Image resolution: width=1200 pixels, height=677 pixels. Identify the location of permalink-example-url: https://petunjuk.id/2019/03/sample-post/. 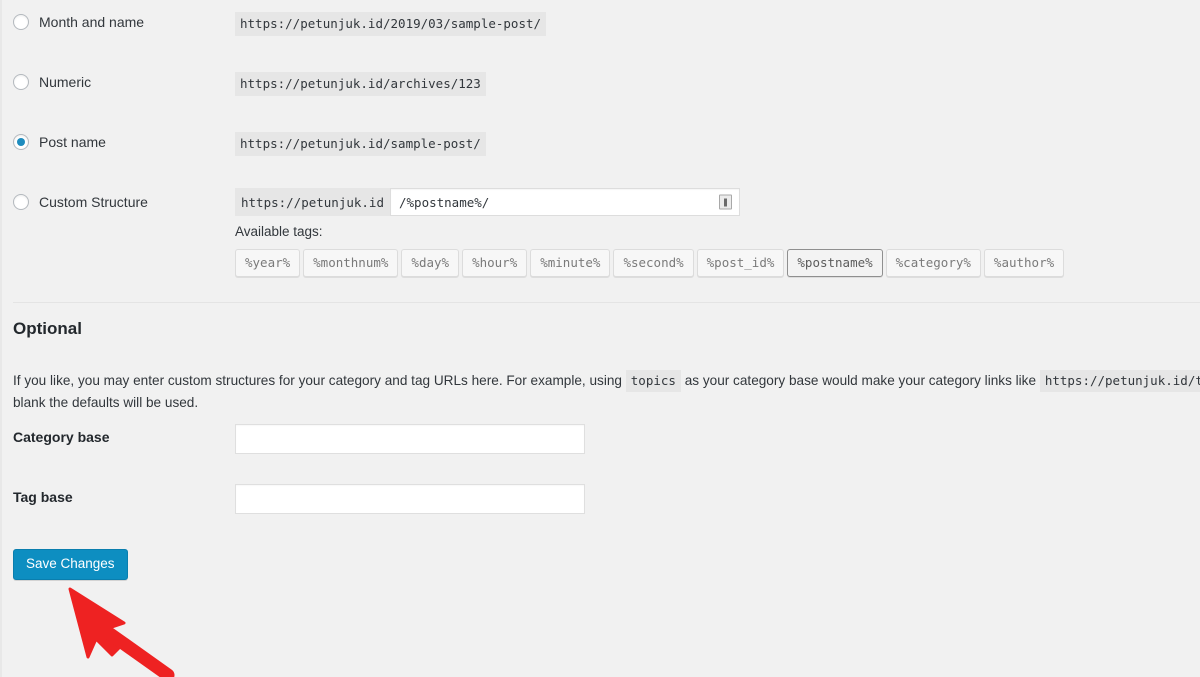
(391, 24).